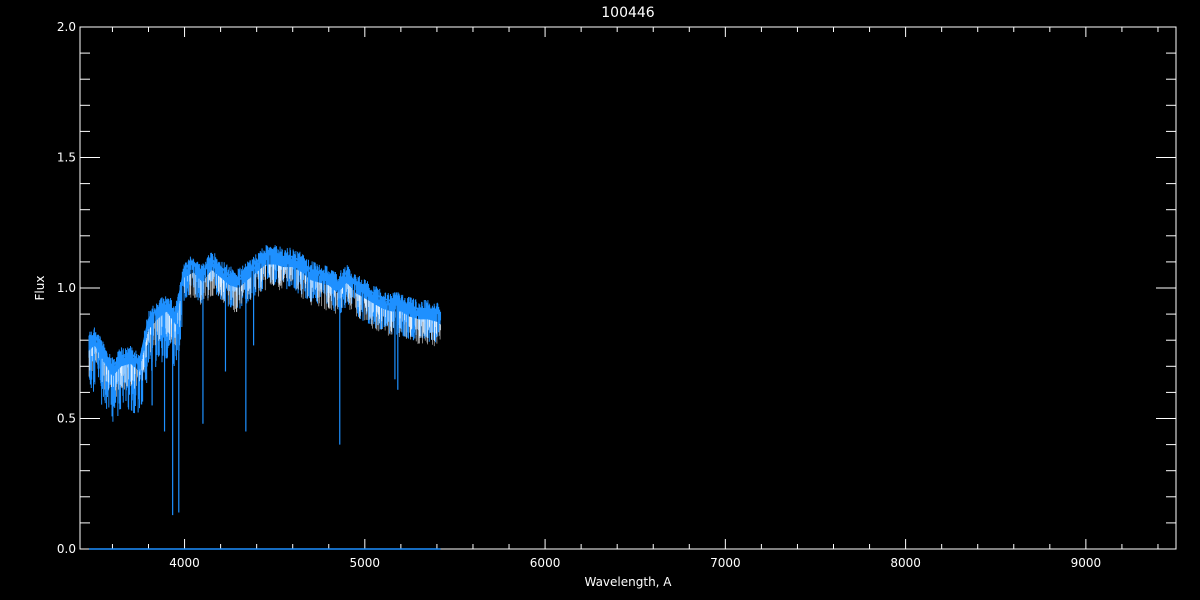 The height and width of the screenshot is (600, 1200). Describe the element at coordinates (905, 563) in the screenshot. I see `x-tick-label: 8000` at that location.